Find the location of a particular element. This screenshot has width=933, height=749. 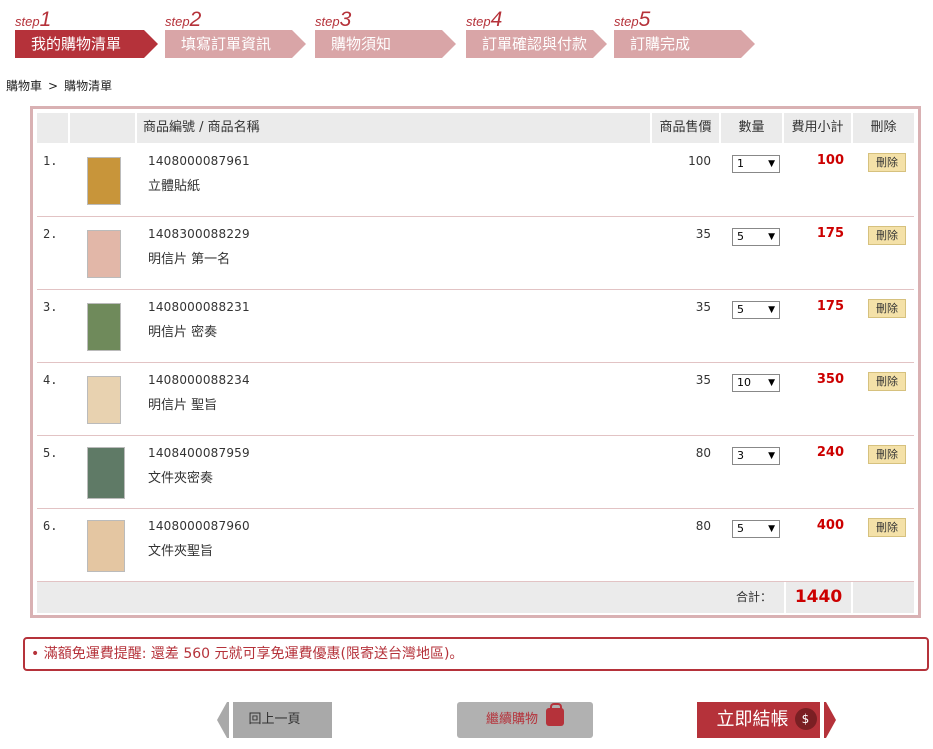

step-number: 5 is located at coordinates (644, 19).